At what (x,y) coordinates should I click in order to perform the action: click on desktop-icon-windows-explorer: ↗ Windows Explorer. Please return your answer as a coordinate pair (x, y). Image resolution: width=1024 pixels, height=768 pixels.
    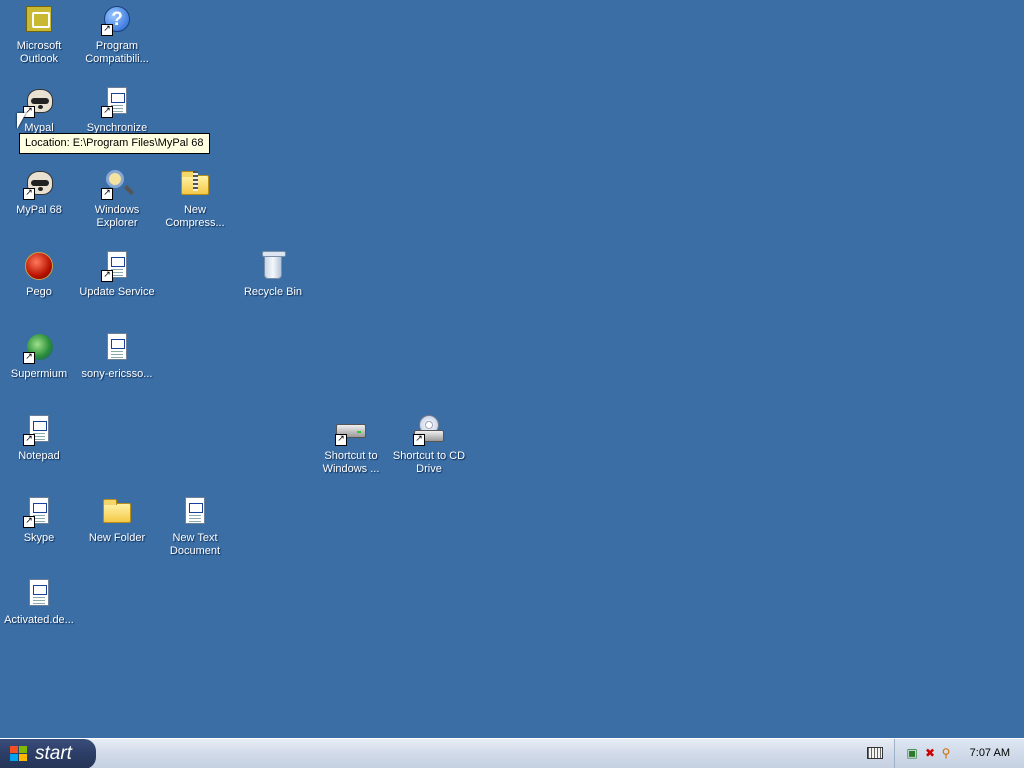
    Looking at the image, I should click on (117, 199).